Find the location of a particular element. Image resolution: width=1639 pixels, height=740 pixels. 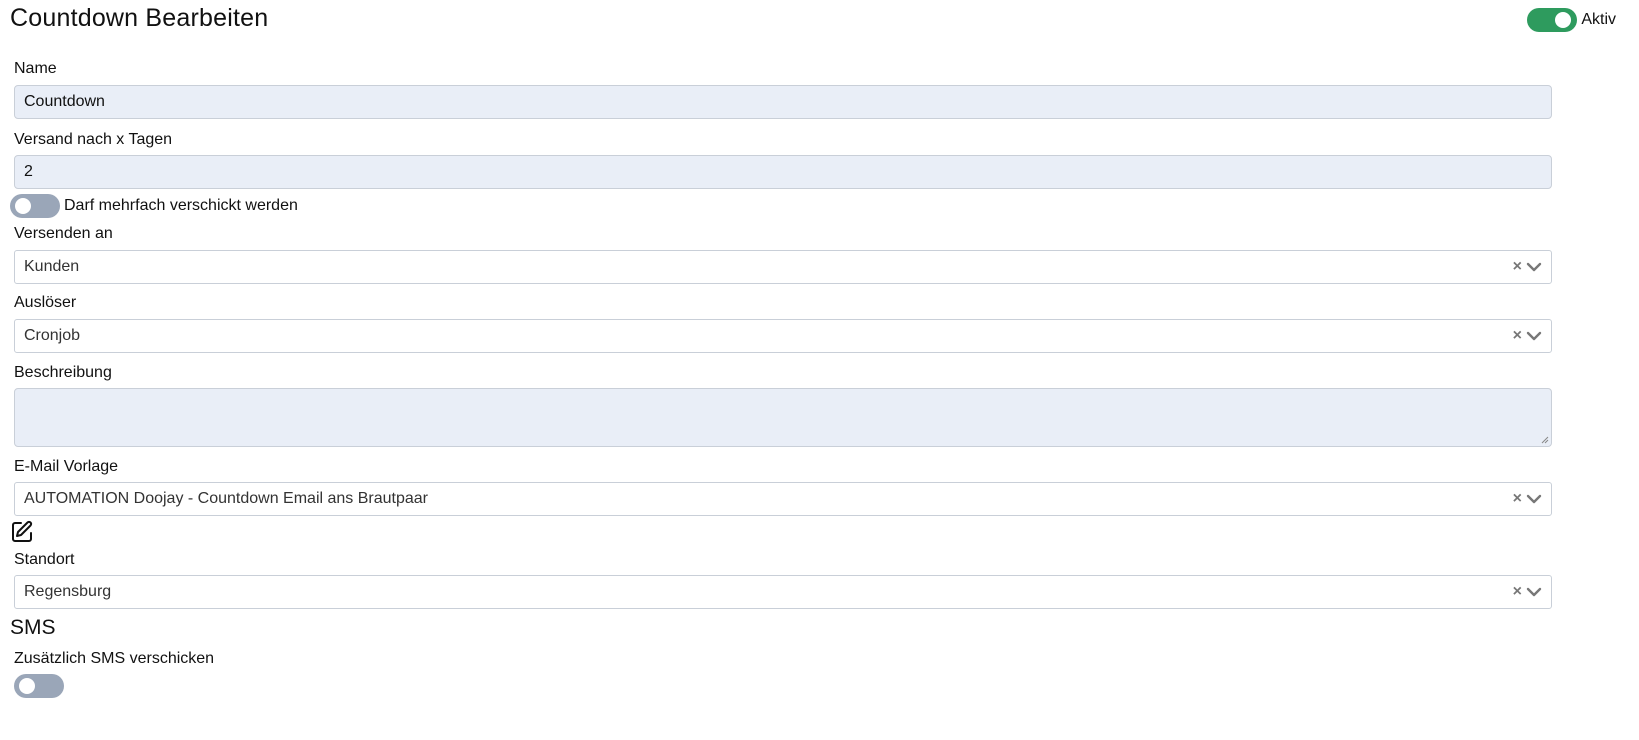

multiple-toggle is located at coordinates (35, 206).